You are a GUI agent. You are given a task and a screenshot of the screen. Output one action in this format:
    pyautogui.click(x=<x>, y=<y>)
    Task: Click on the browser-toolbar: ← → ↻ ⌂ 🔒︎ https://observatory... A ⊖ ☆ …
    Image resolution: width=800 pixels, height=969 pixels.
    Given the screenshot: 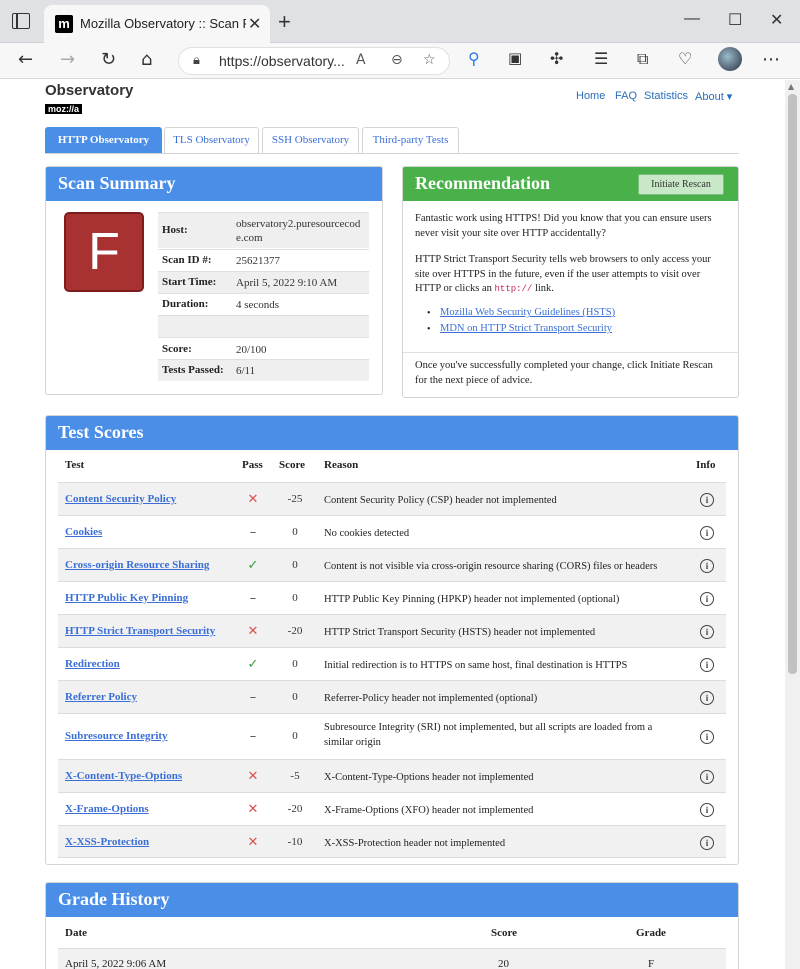 What is the action you would take?
    pyautogui.click(x=400, y=61)
    